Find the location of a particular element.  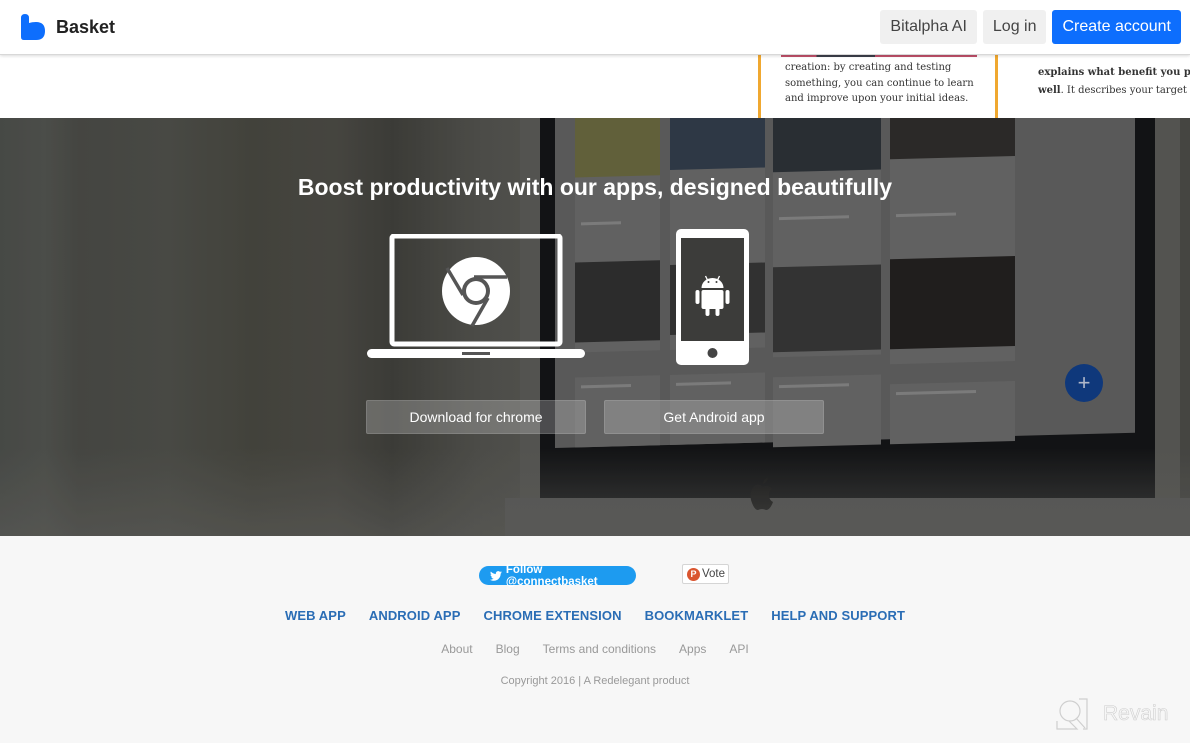

header-actions: Bitalpha AI Log in Create account is located at coordinates (1030, 27).